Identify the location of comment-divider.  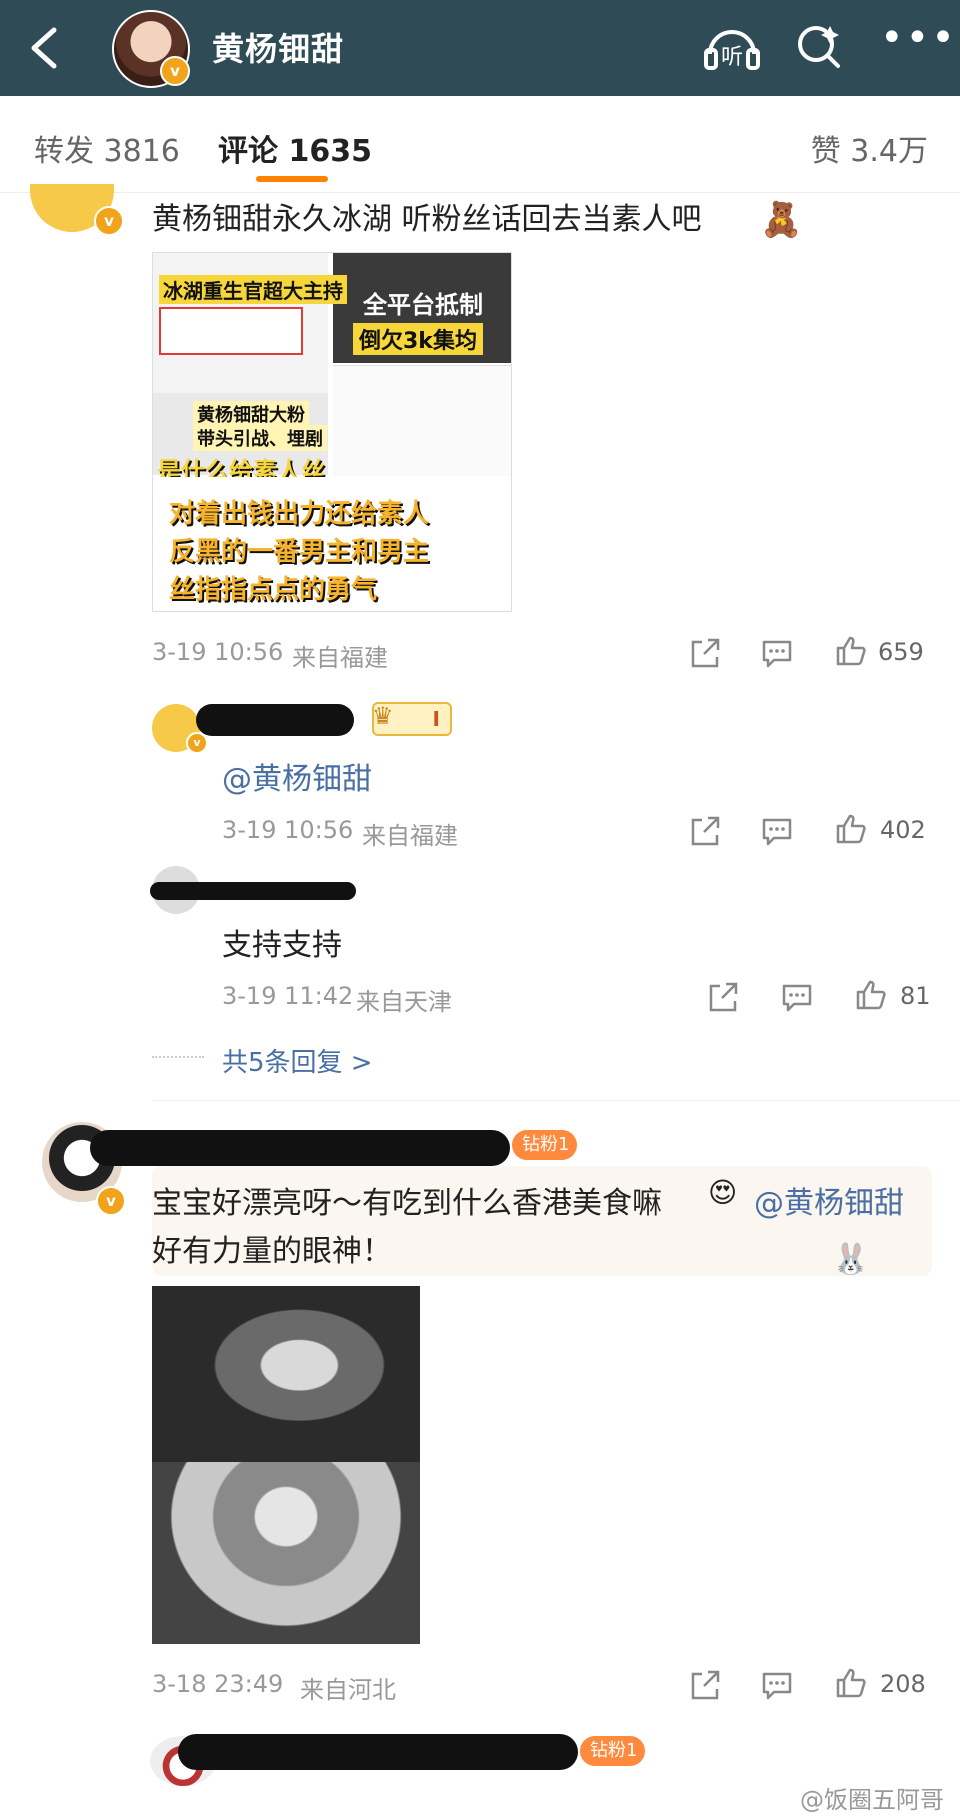
(556, 1100).